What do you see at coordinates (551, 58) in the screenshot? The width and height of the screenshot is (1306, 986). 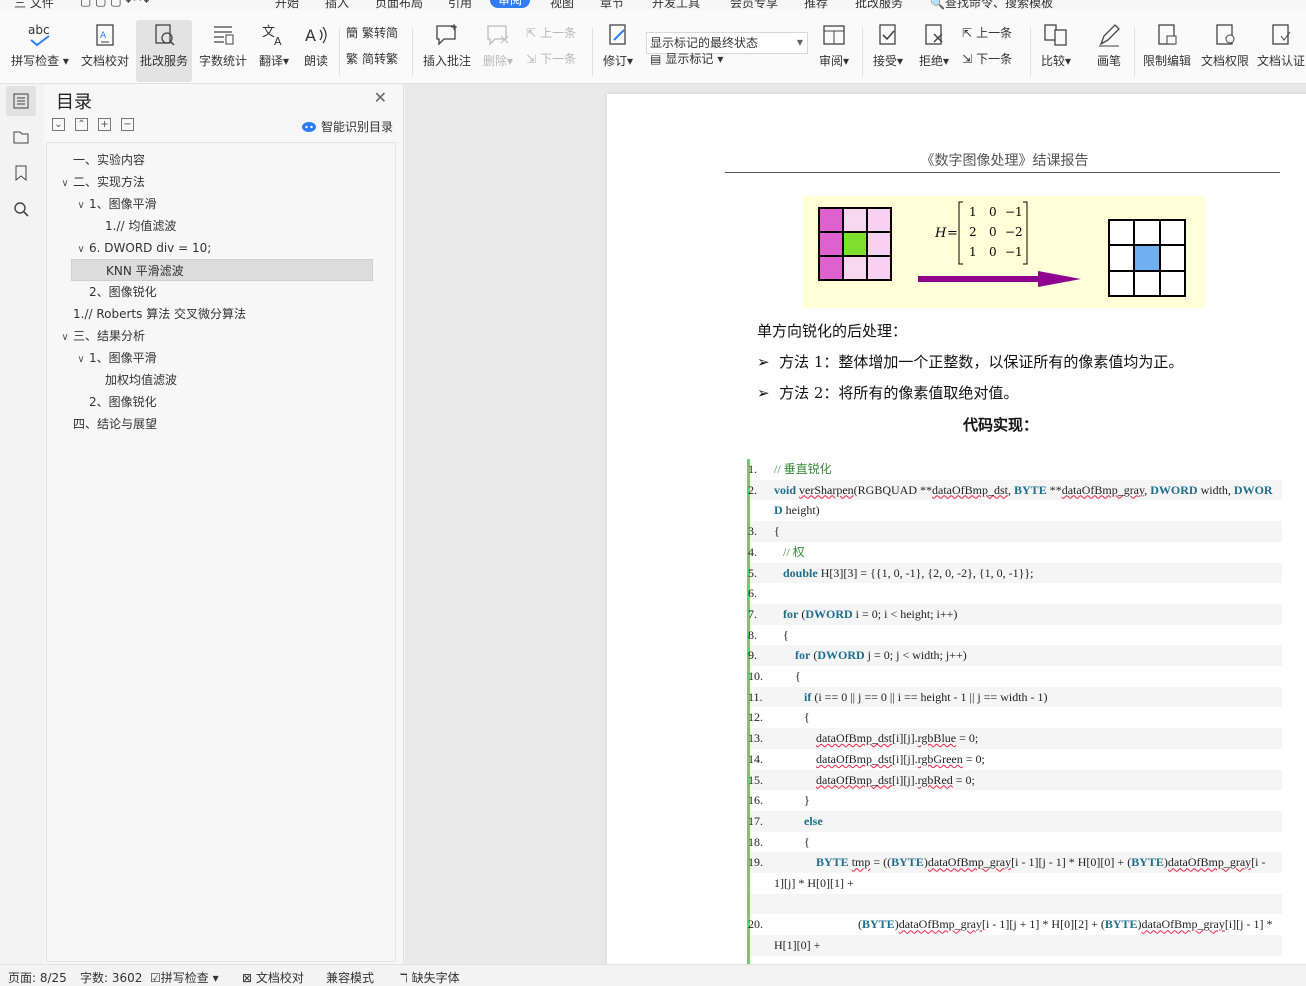 I see `next-comment-button: ⇲ 下一条` at bounding box center [551, 58].